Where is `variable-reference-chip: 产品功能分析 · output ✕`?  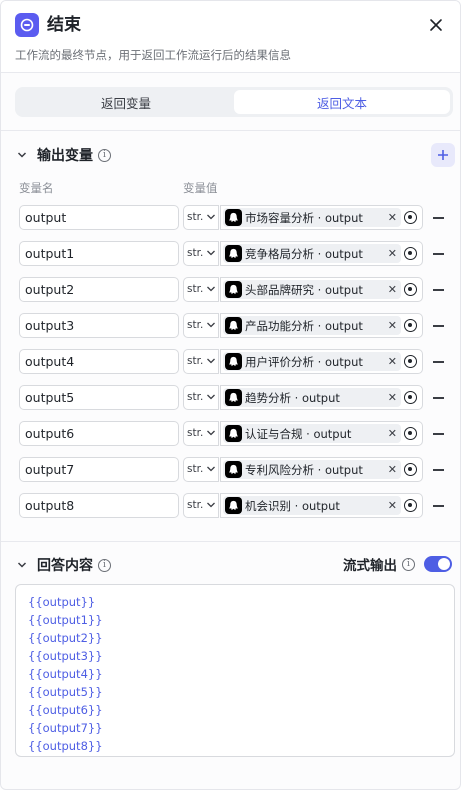
variable-reference-chip: 产品功能分析 · output ✕ is located at coordinates (312, 325).